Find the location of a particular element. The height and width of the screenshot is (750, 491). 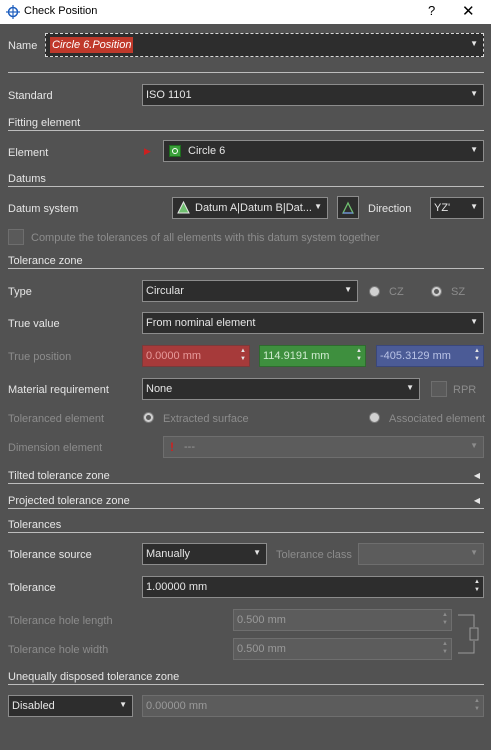

direction-icon is located at coordinates (348, 207).